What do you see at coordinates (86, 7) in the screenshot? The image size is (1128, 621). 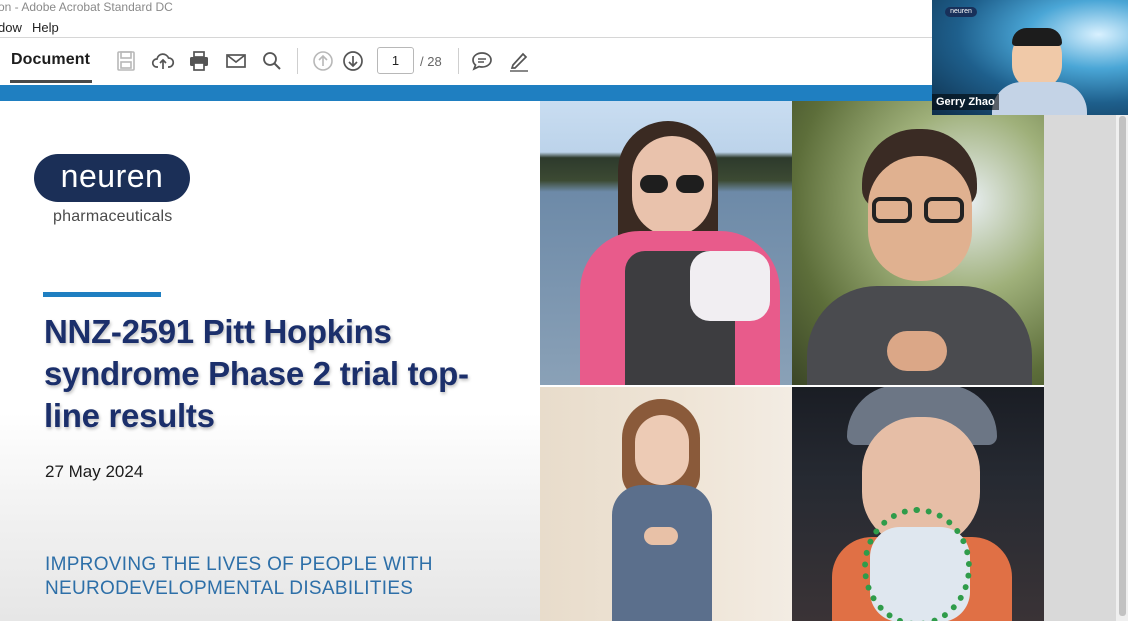 I see `window-title: on - Adobe Acrobat Standard DC` at bounding box center [86, 7].